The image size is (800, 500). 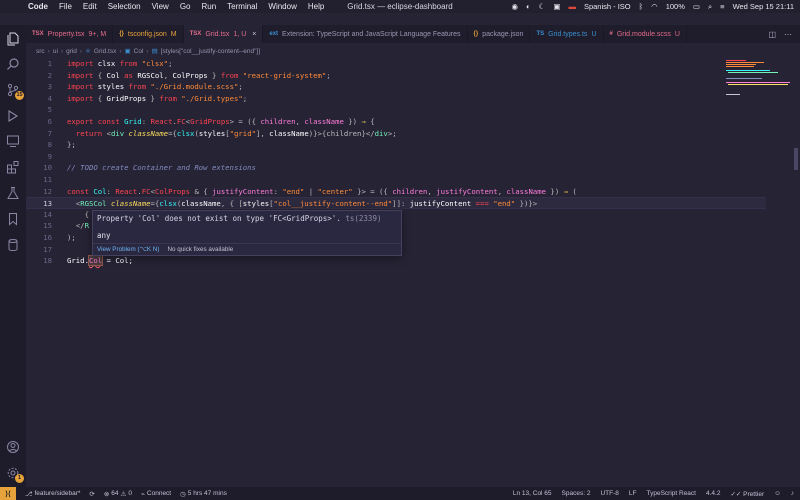 I want to click on menu-go: Go, so click(x=185, y=6).